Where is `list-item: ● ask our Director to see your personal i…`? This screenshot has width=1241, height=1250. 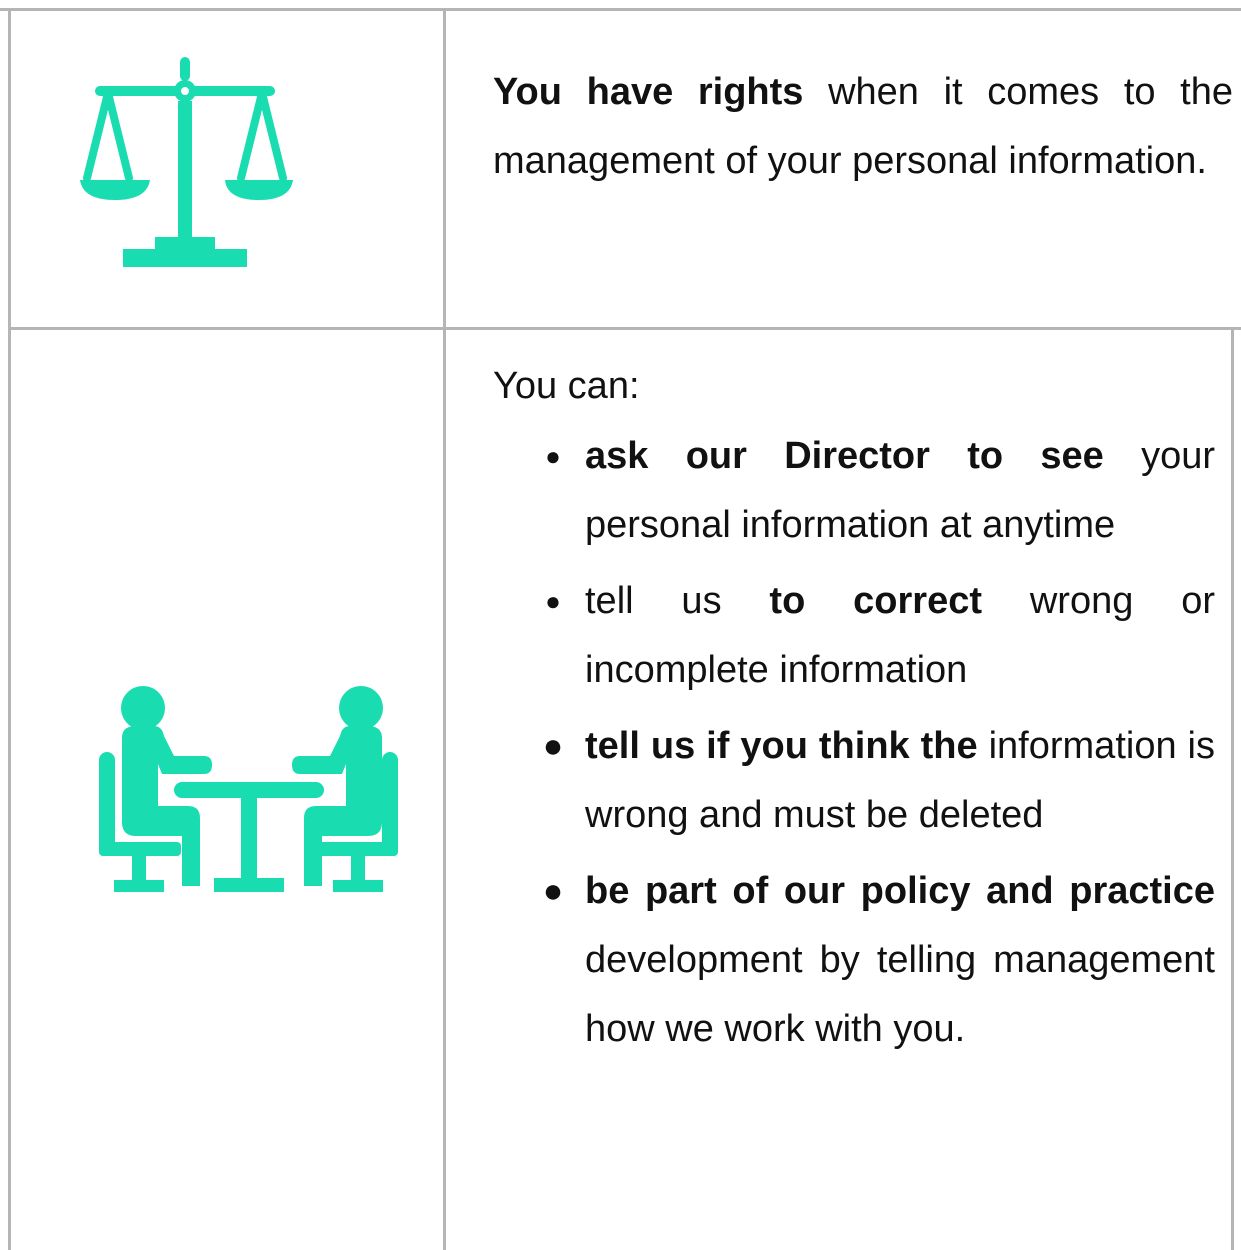 list-item: ● ask our Director to see your personal i… is located at coordinates (880, 491).